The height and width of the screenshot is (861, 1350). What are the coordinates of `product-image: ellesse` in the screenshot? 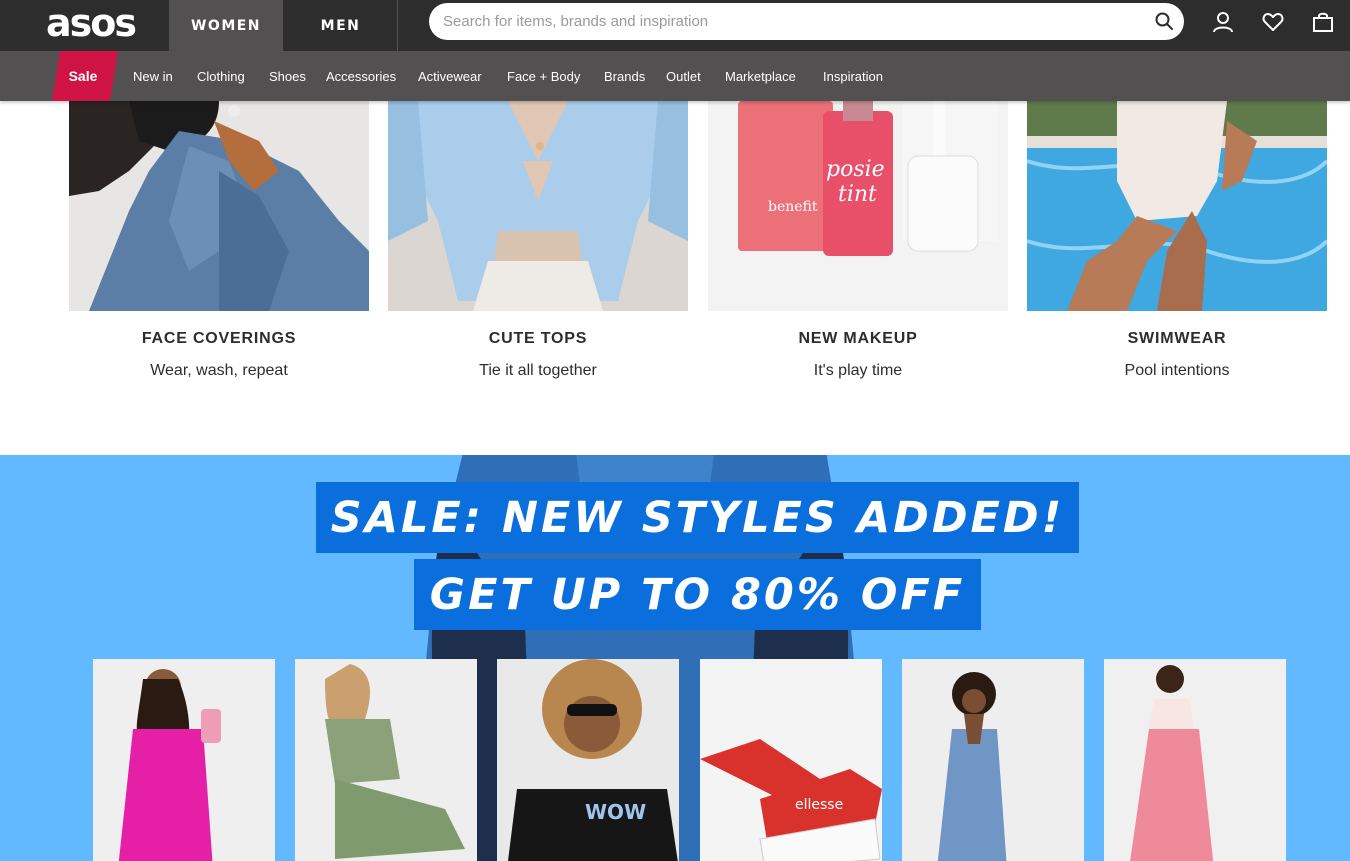 It's located at (791, 760).